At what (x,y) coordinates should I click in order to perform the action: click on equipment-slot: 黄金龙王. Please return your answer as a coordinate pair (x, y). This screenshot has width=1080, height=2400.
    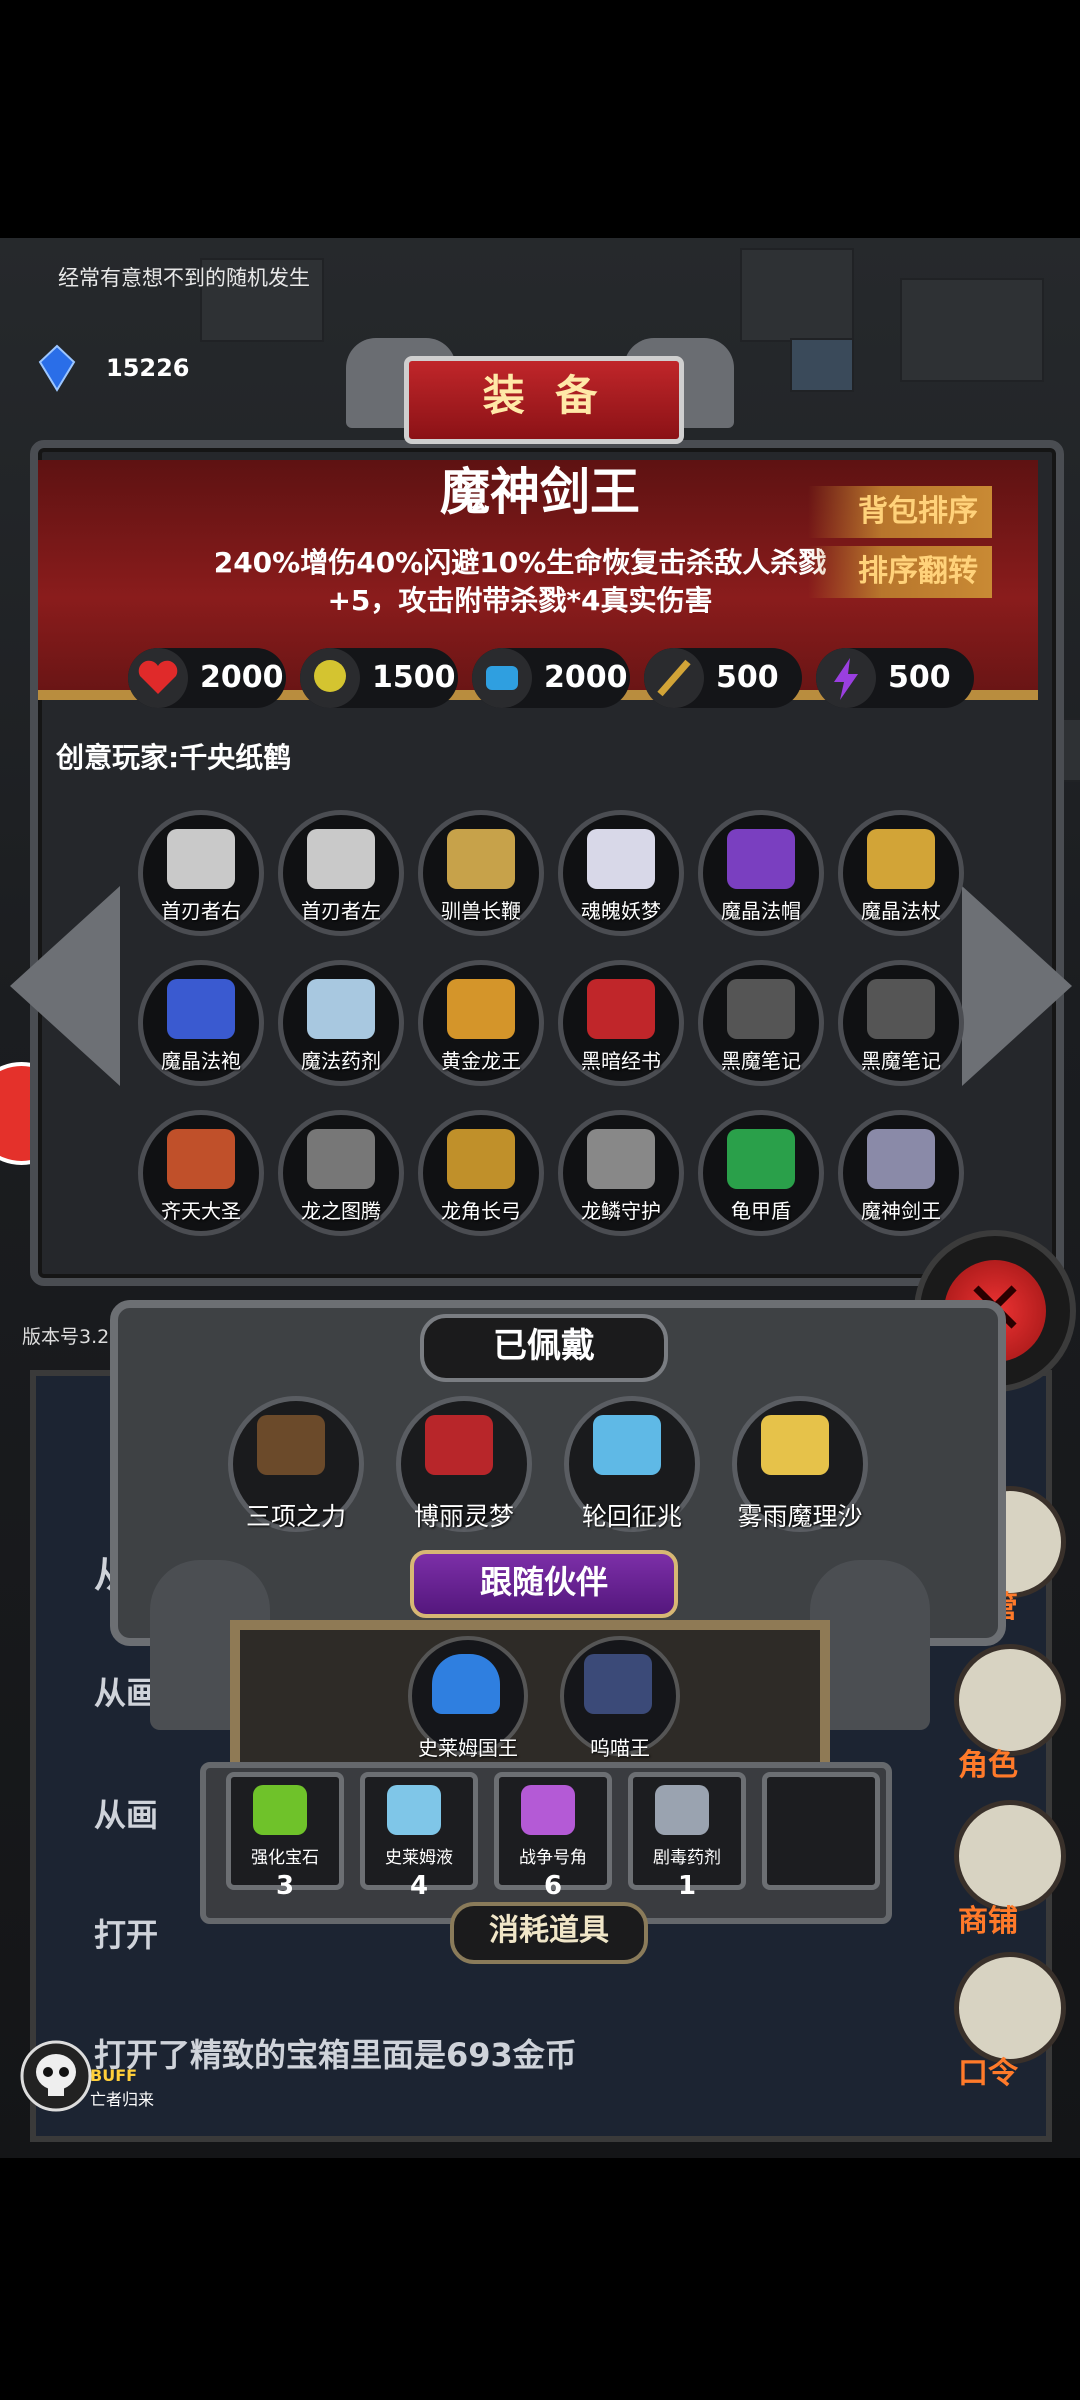
    Looking at the image, I should click on (481, 1023).